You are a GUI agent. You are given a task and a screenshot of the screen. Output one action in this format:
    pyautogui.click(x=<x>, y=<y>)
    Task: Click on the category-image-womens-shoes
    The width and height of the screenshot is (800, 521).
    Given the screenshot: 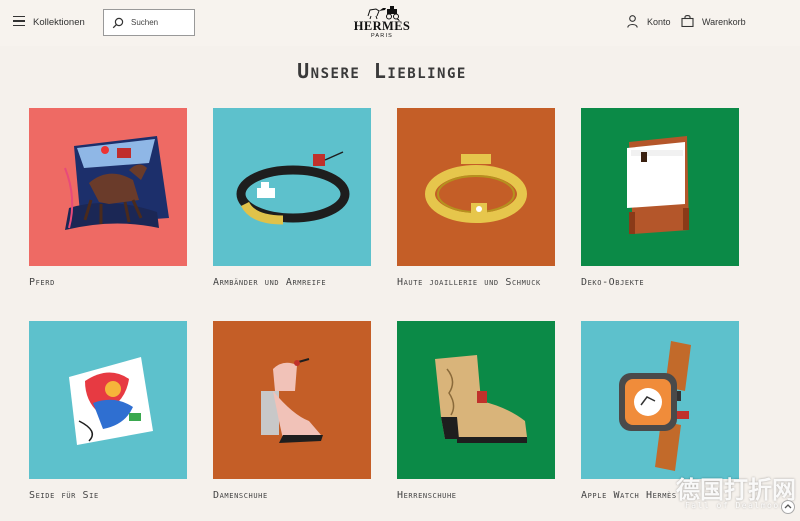 What is the action you would take?
    pyautogui.click(x=292, y=400)
    